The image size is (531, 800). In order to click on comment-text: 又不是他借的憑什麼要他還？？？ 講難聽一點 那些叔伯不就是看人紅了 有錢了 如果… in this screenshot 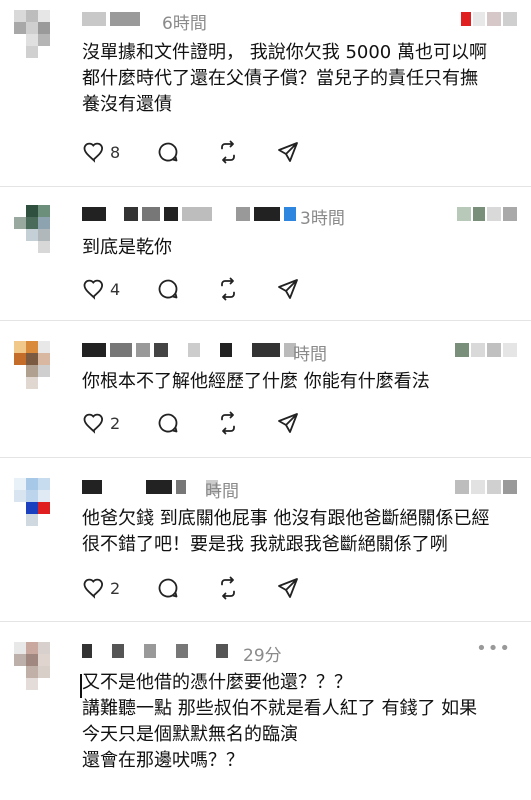, I will do `click(280, 721)`.